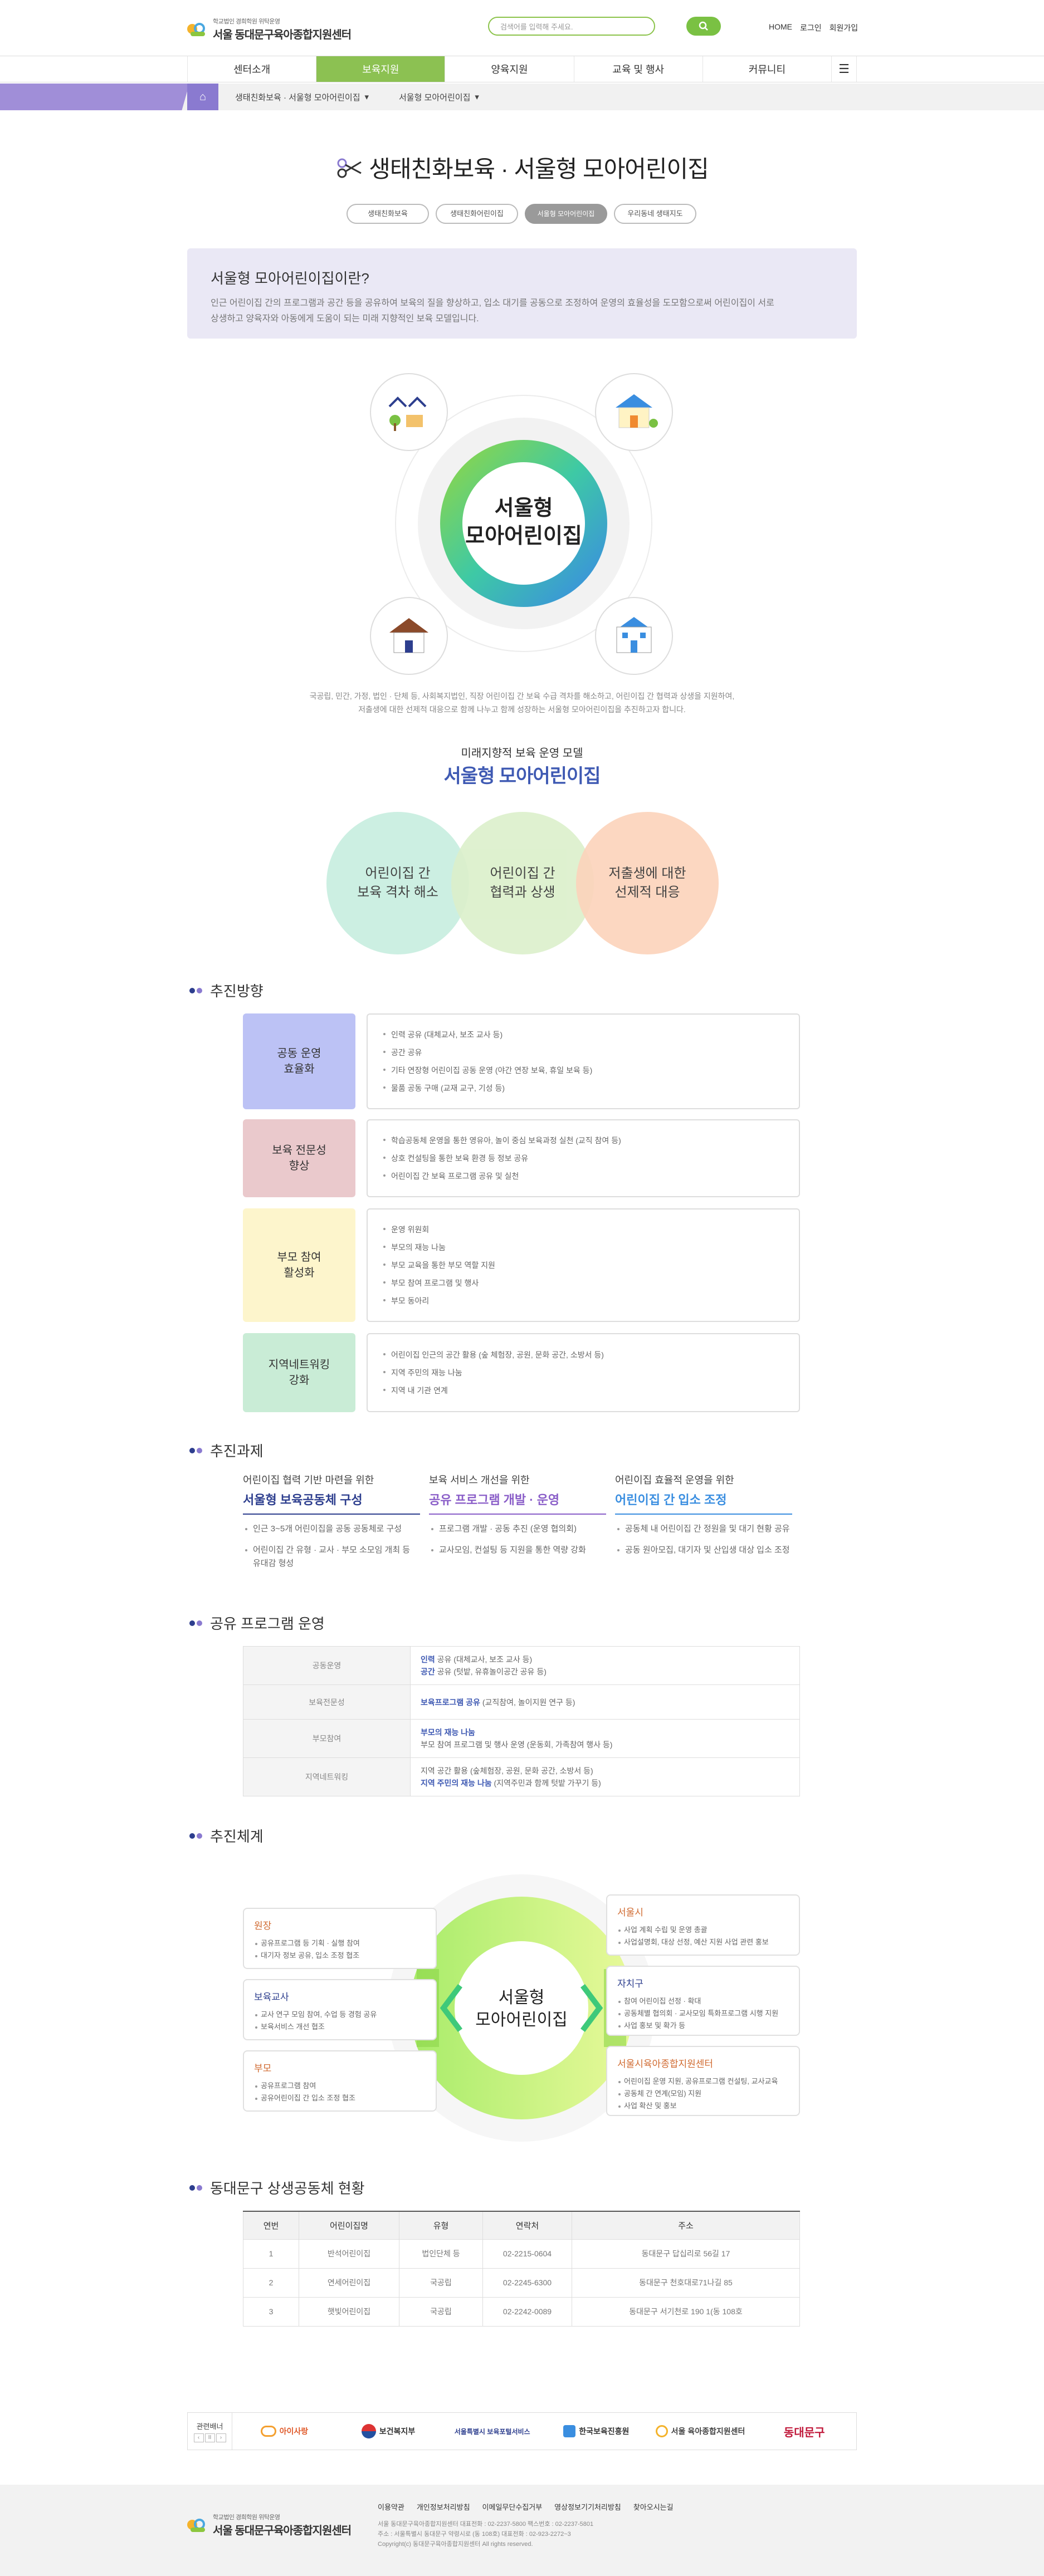  I want to click on partner-logo-kcpi: 한국보육진흥원, so click(596, 2431).